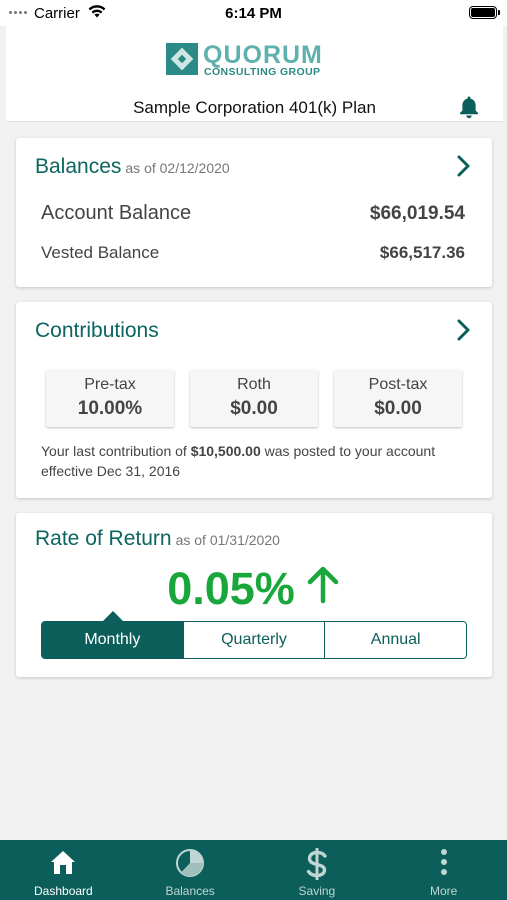 The height and width of the screenshot is (900, 507). I want to click on tab-dashboard: Dashboard, so click(63, 870).